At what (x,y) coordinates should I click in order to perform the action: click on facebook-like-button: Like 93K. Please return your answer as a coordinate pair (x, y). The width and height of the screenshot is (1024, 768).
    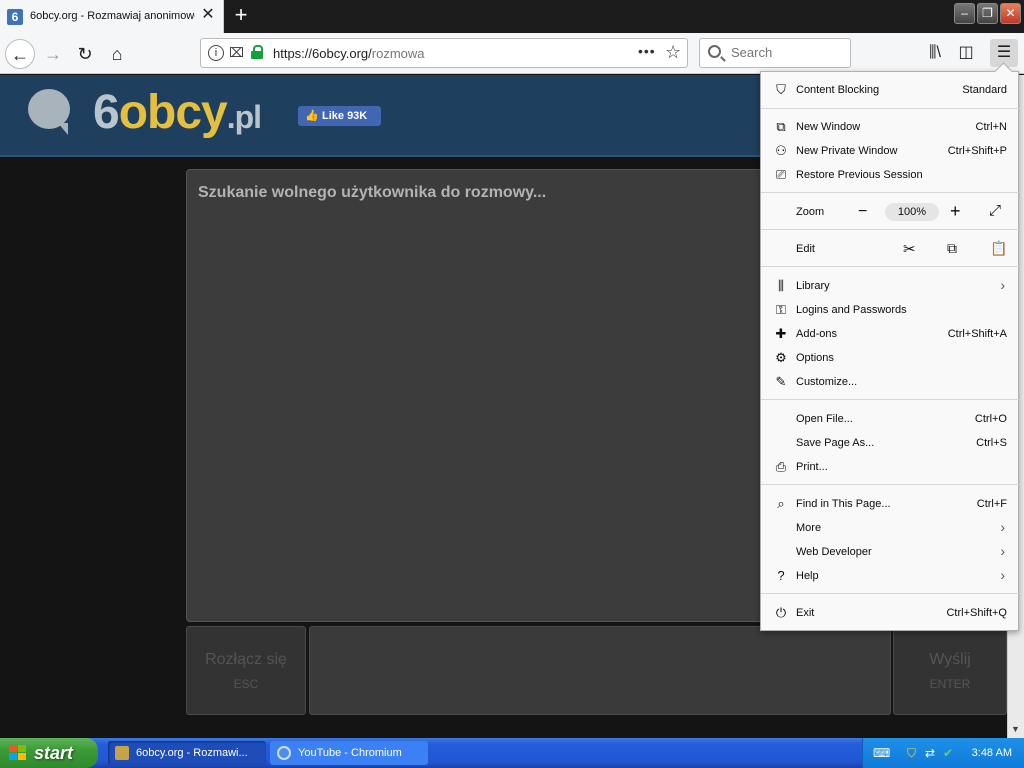
    Looking at the image, I should click on (339, 116).